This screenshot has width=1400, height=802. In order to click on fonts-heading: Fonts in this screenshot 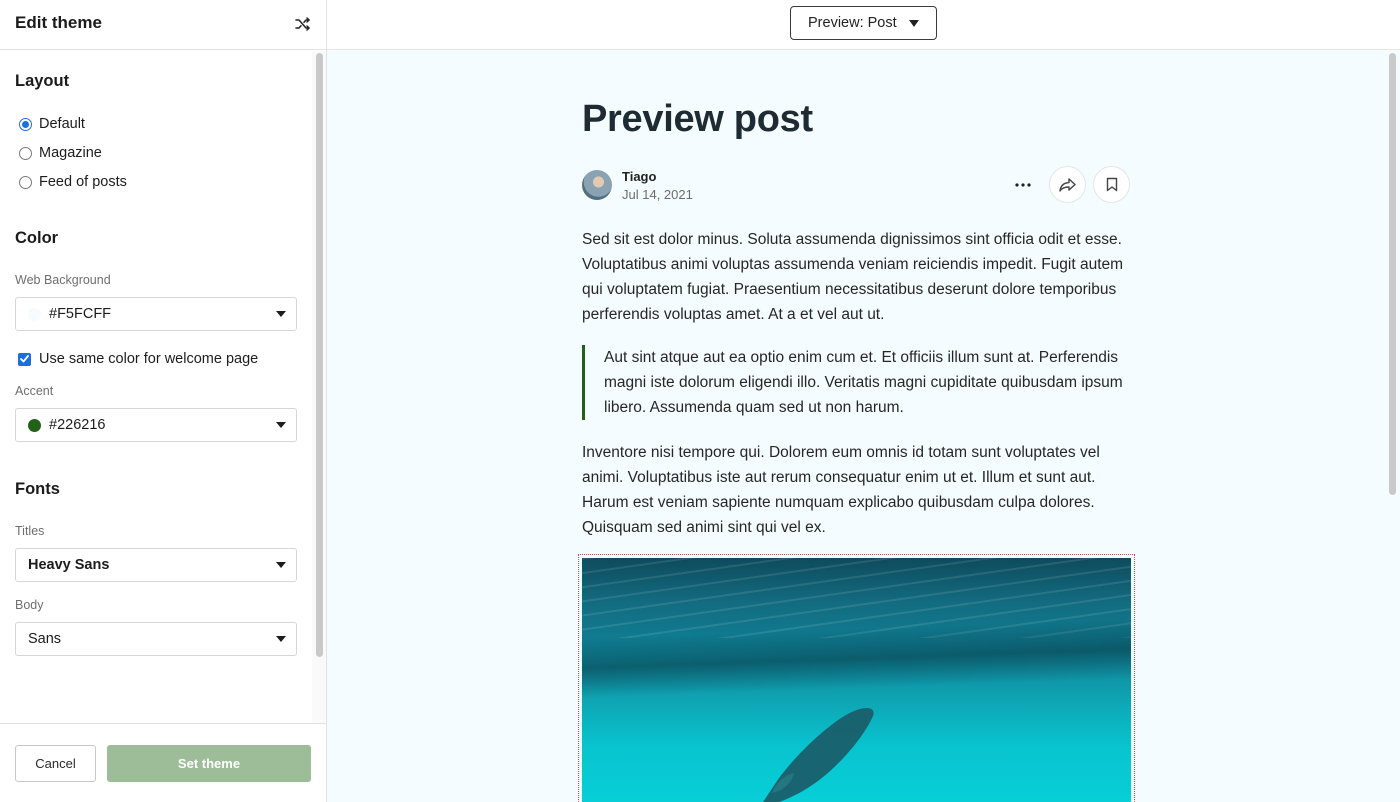, I will do `click(37, 489)`.